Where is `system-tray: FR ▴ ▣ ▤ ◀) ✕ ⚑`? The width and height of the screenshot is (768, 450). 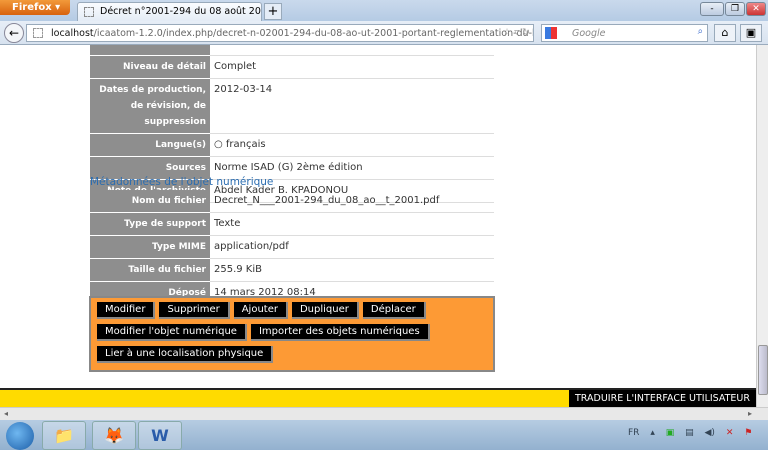
system-tray: FR ▴ ▣ ▤ ◀) ✕ ⚑ is located at coordinates (690, 433).